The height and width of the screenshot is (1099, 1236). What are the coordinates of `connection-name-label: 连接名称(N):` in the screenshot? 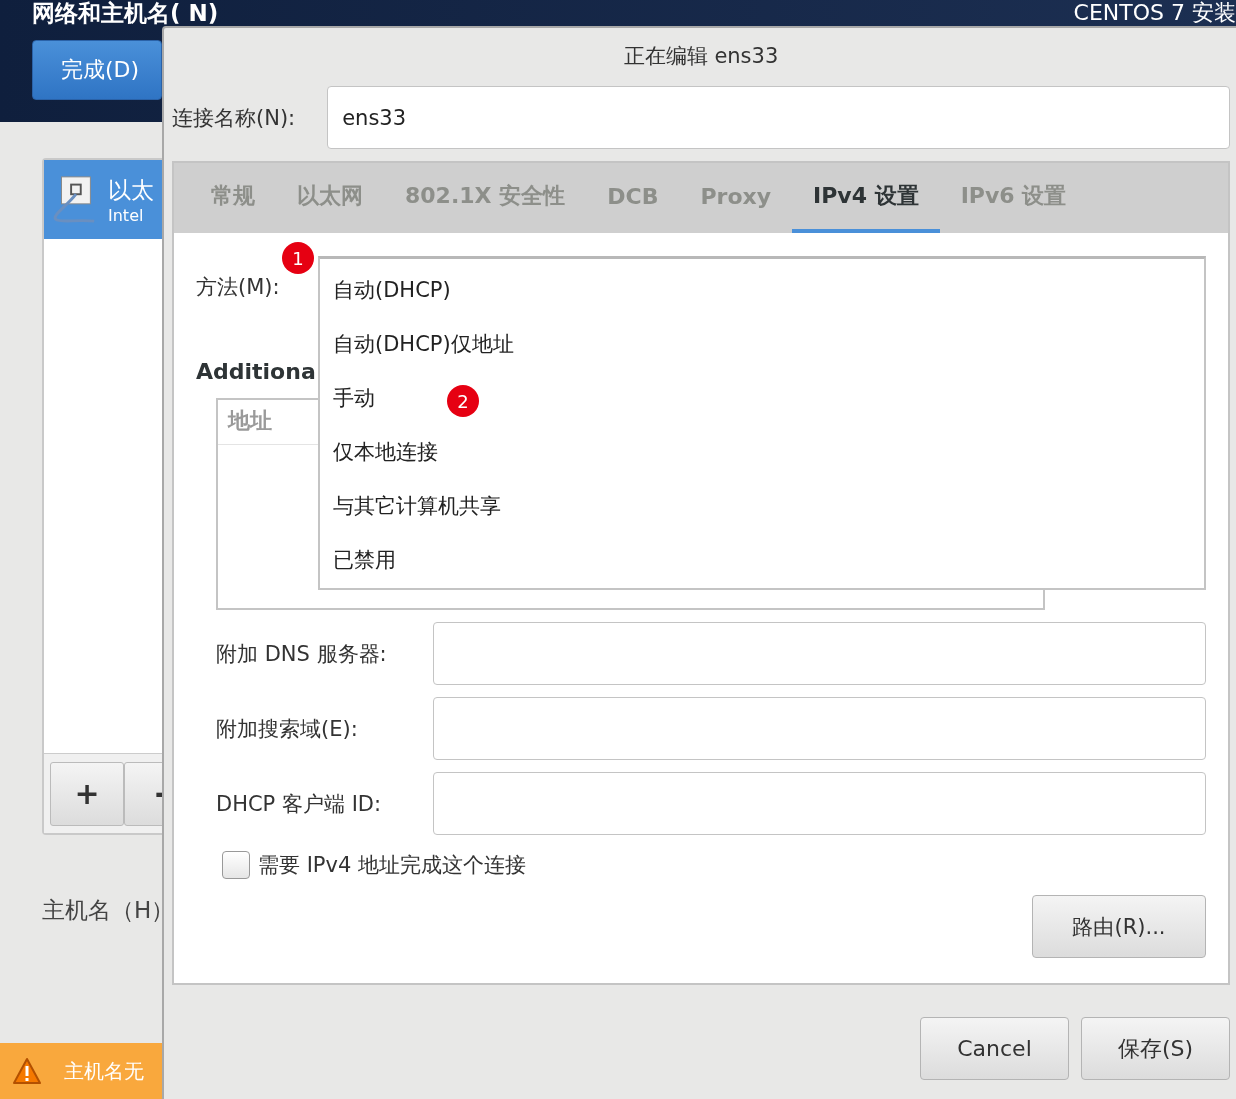 It's located at (234, 118).